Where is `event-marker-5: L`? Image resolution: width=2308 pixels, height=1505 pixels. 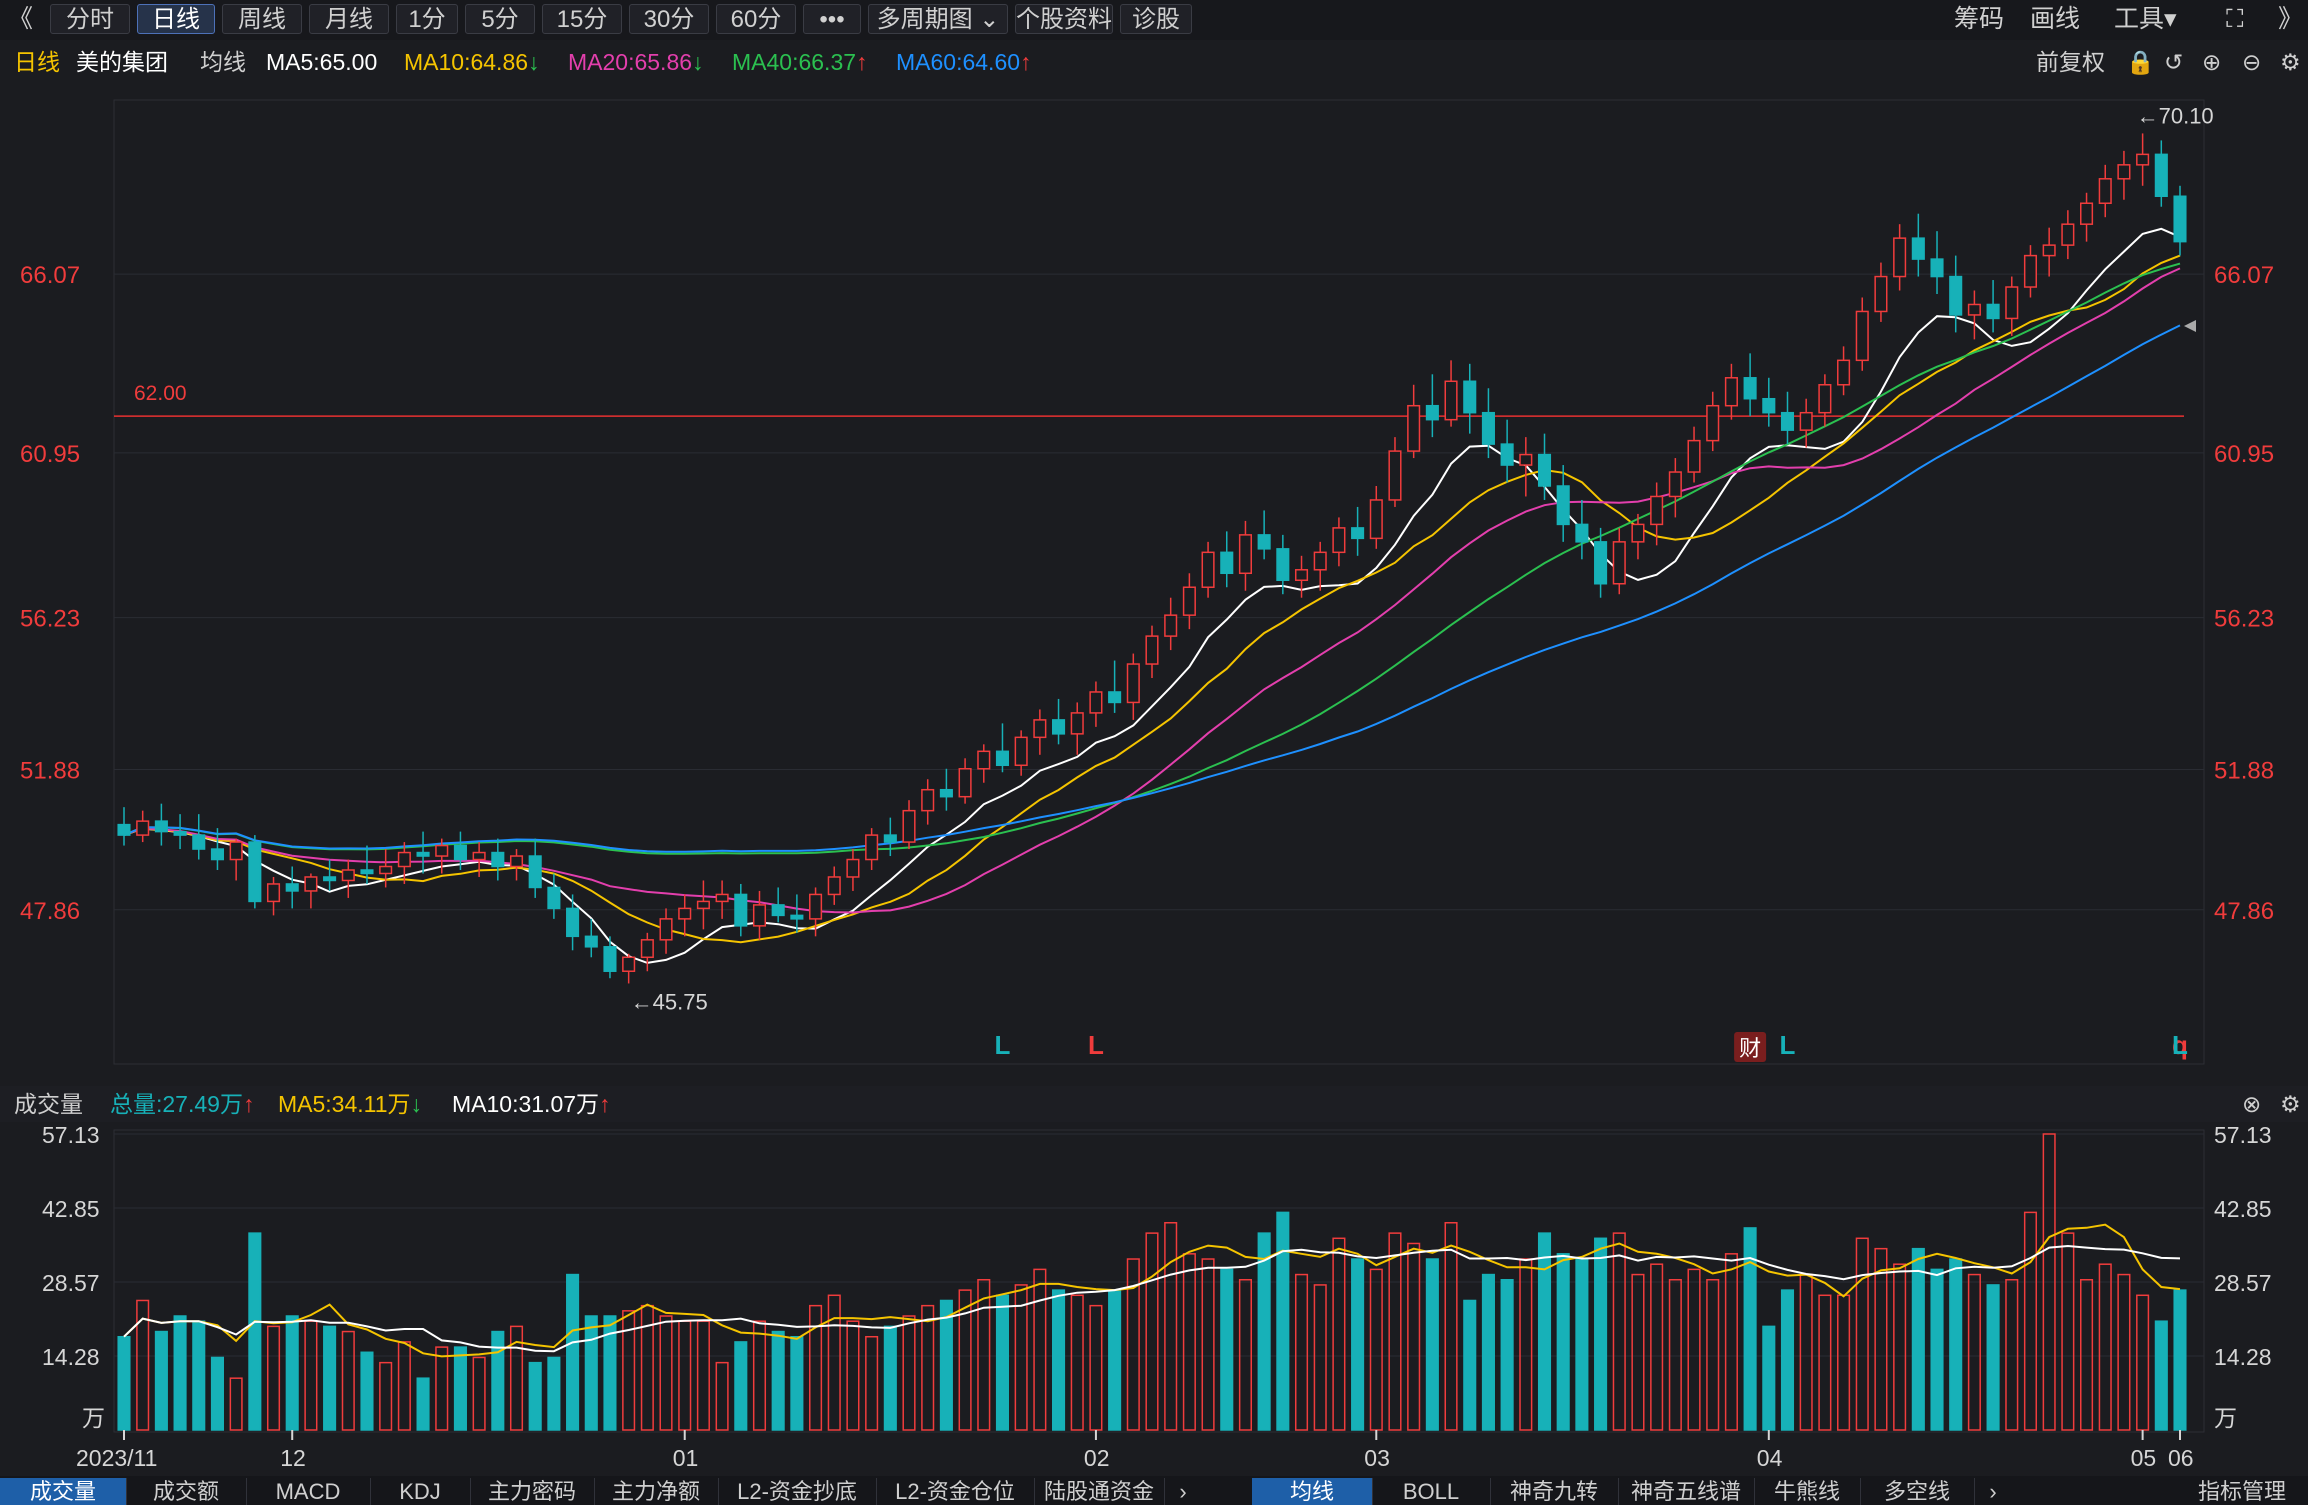
event-marker-5: L is located at coordinates (2180, 1045).